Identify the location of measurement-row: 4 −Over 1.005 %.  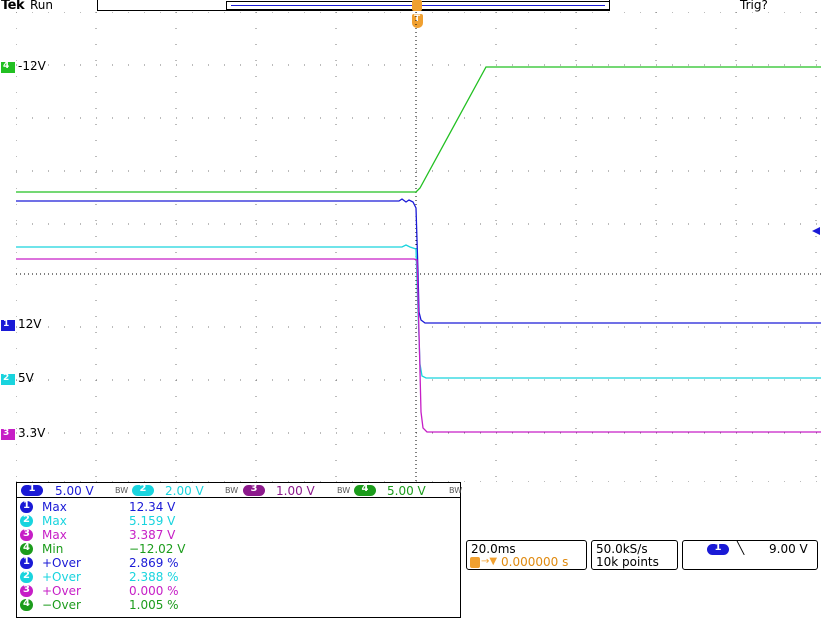
(170, 605).